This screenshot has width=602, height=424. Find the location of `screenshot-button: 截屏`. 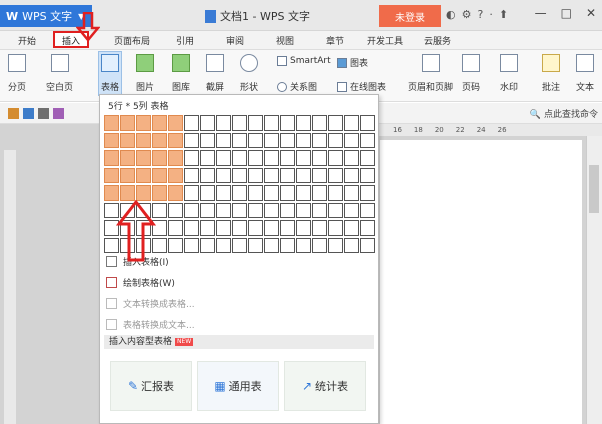

screenshot-button: 截屏 is located at coordinates (215, 73).